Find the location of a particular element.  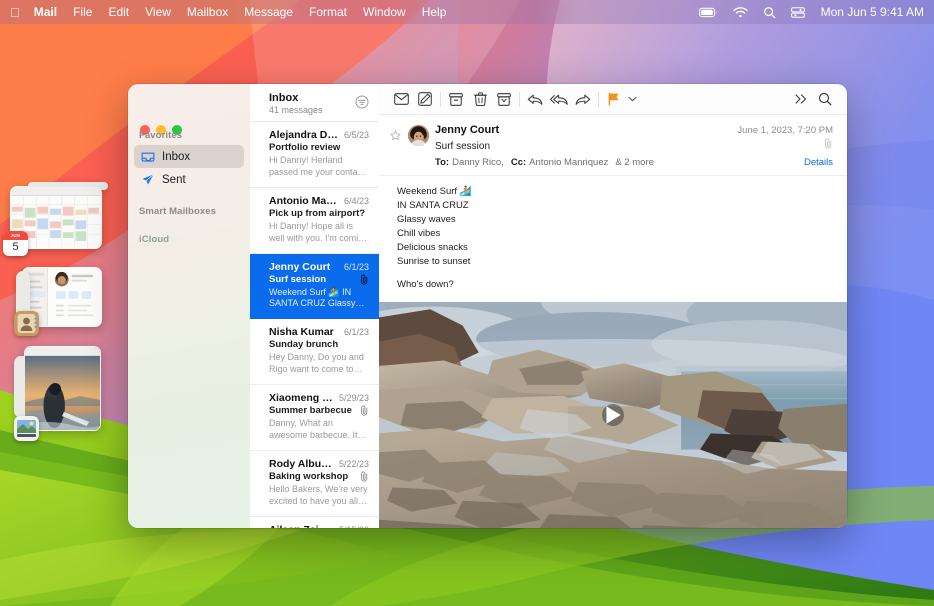

star-outline-icon is located at coordinates (396, 135).